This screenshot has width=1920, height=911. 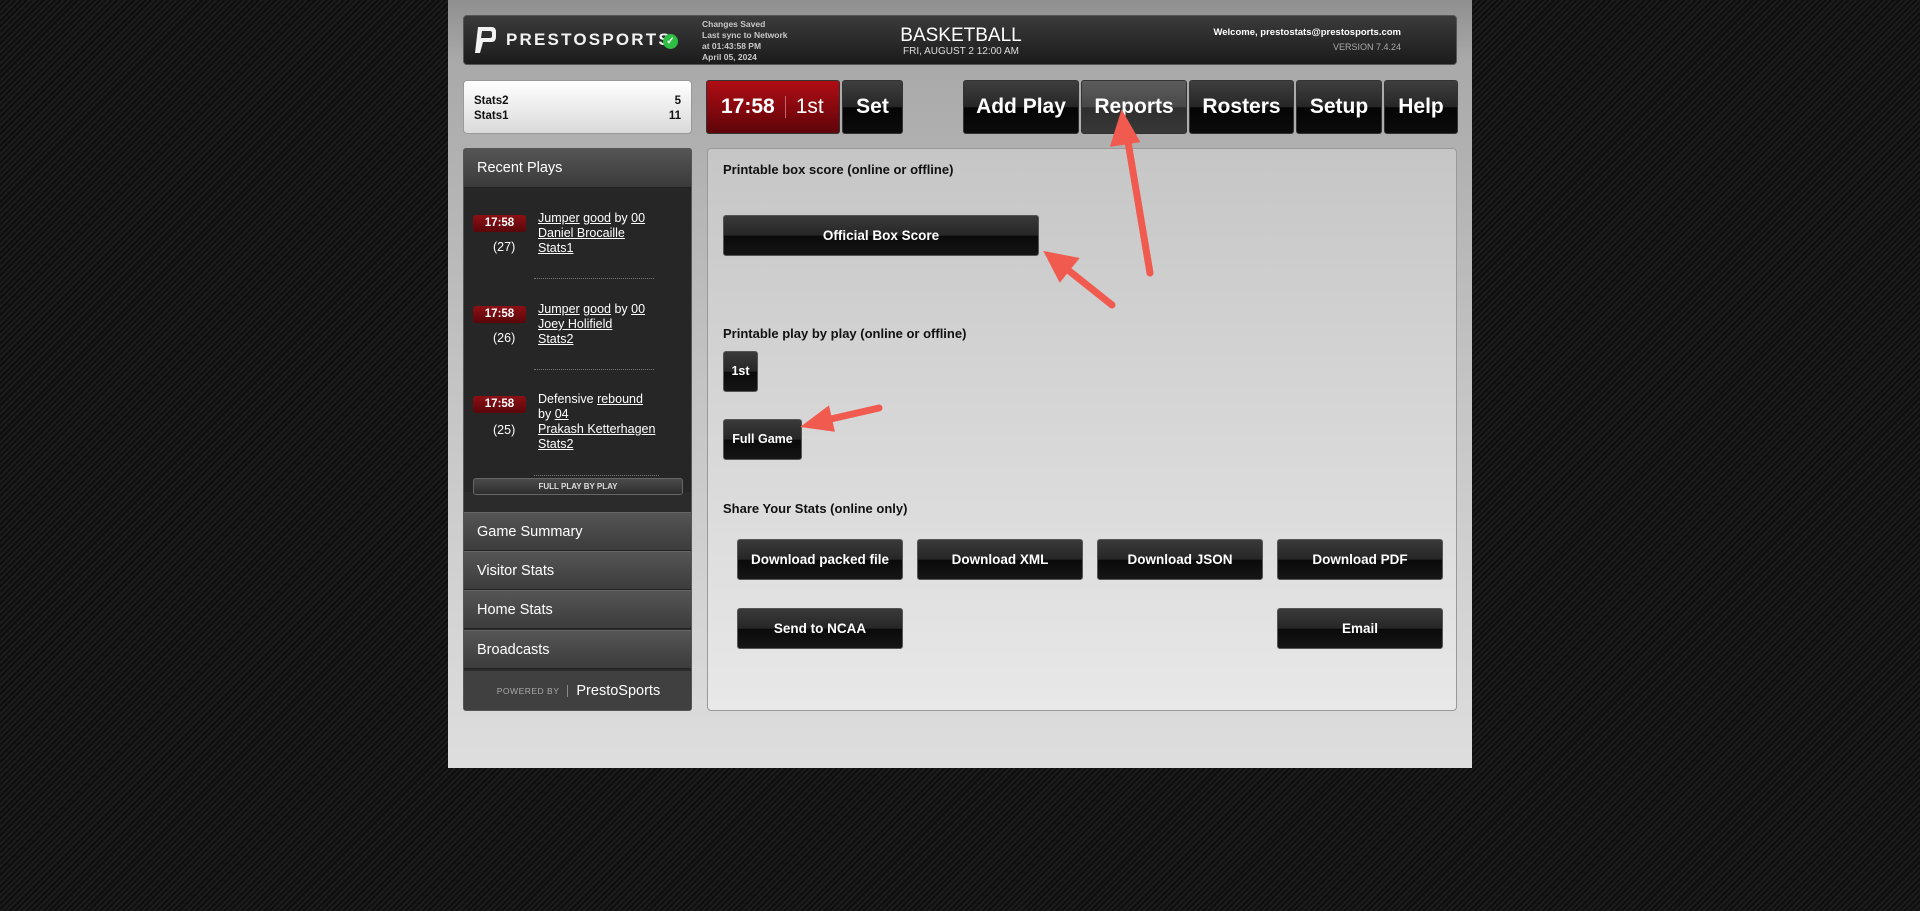 I want to click on download-pdf-button: Download PDF, so click(x=1360, y=559).